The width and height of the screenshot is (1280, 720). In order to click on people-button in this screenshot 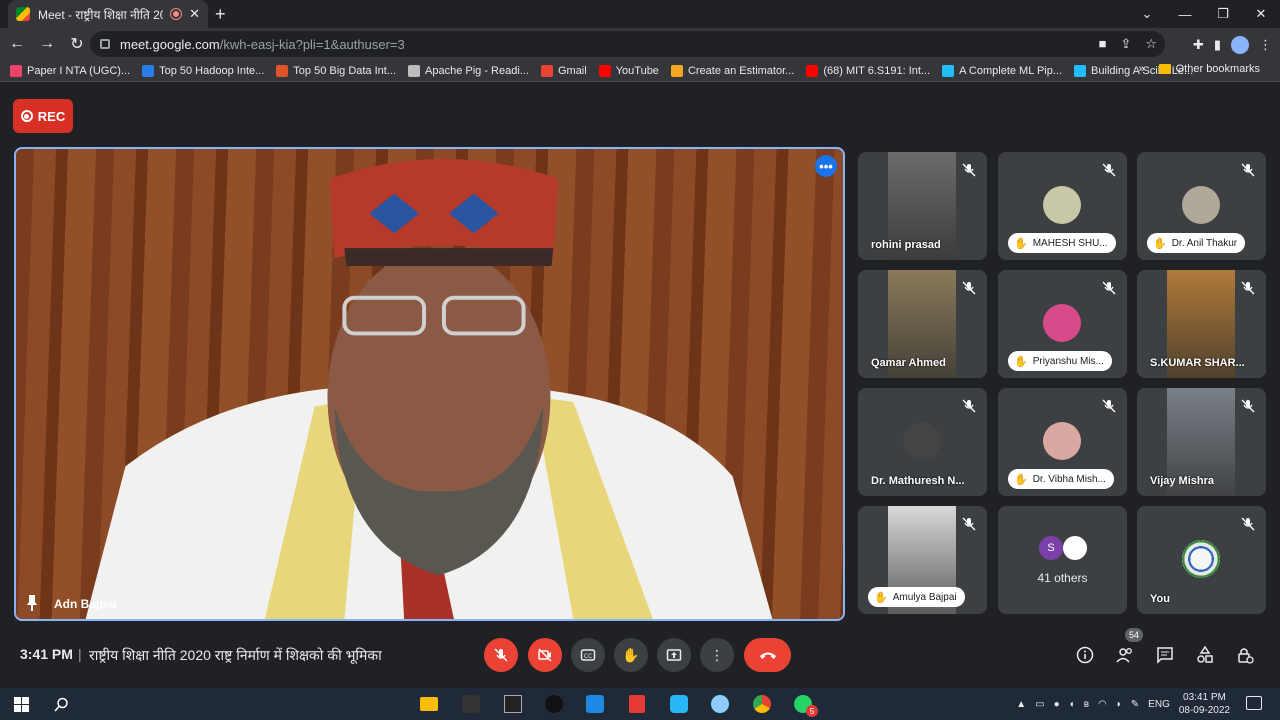, I will do `click(1125, 655)`.